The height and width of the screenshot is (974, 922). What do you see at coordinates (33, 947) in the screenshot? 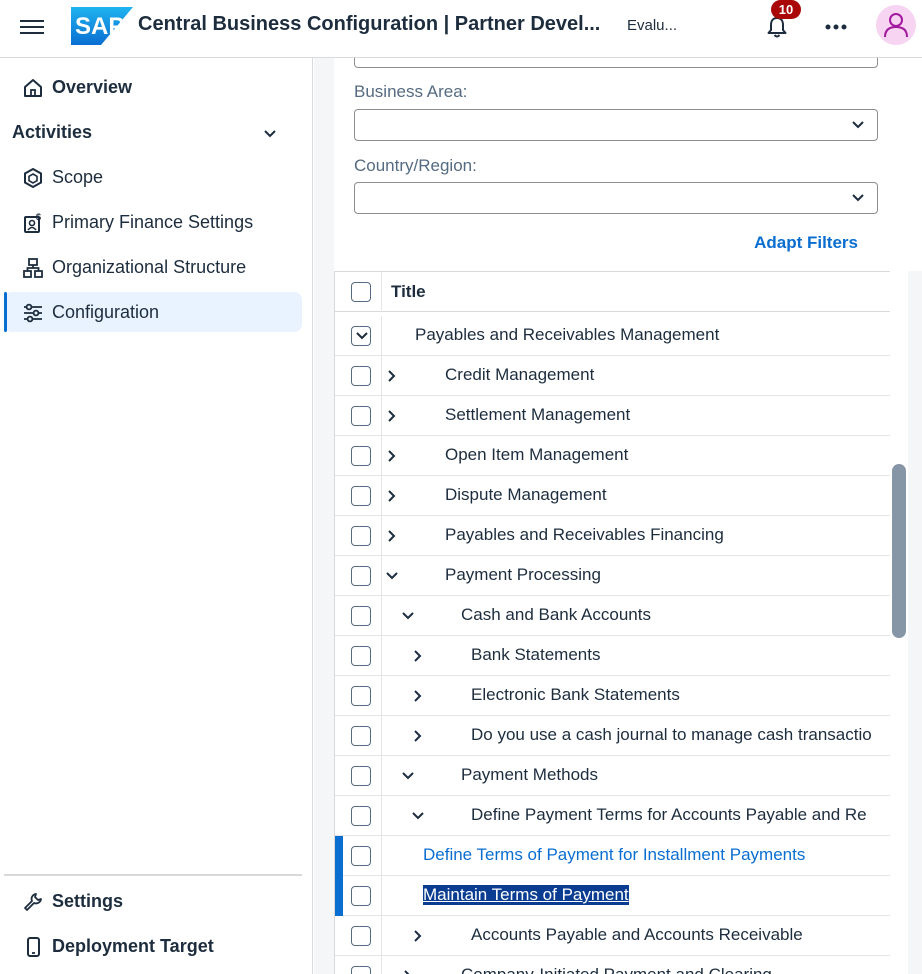
I see `device-icon` at bounding box center [33, 947].